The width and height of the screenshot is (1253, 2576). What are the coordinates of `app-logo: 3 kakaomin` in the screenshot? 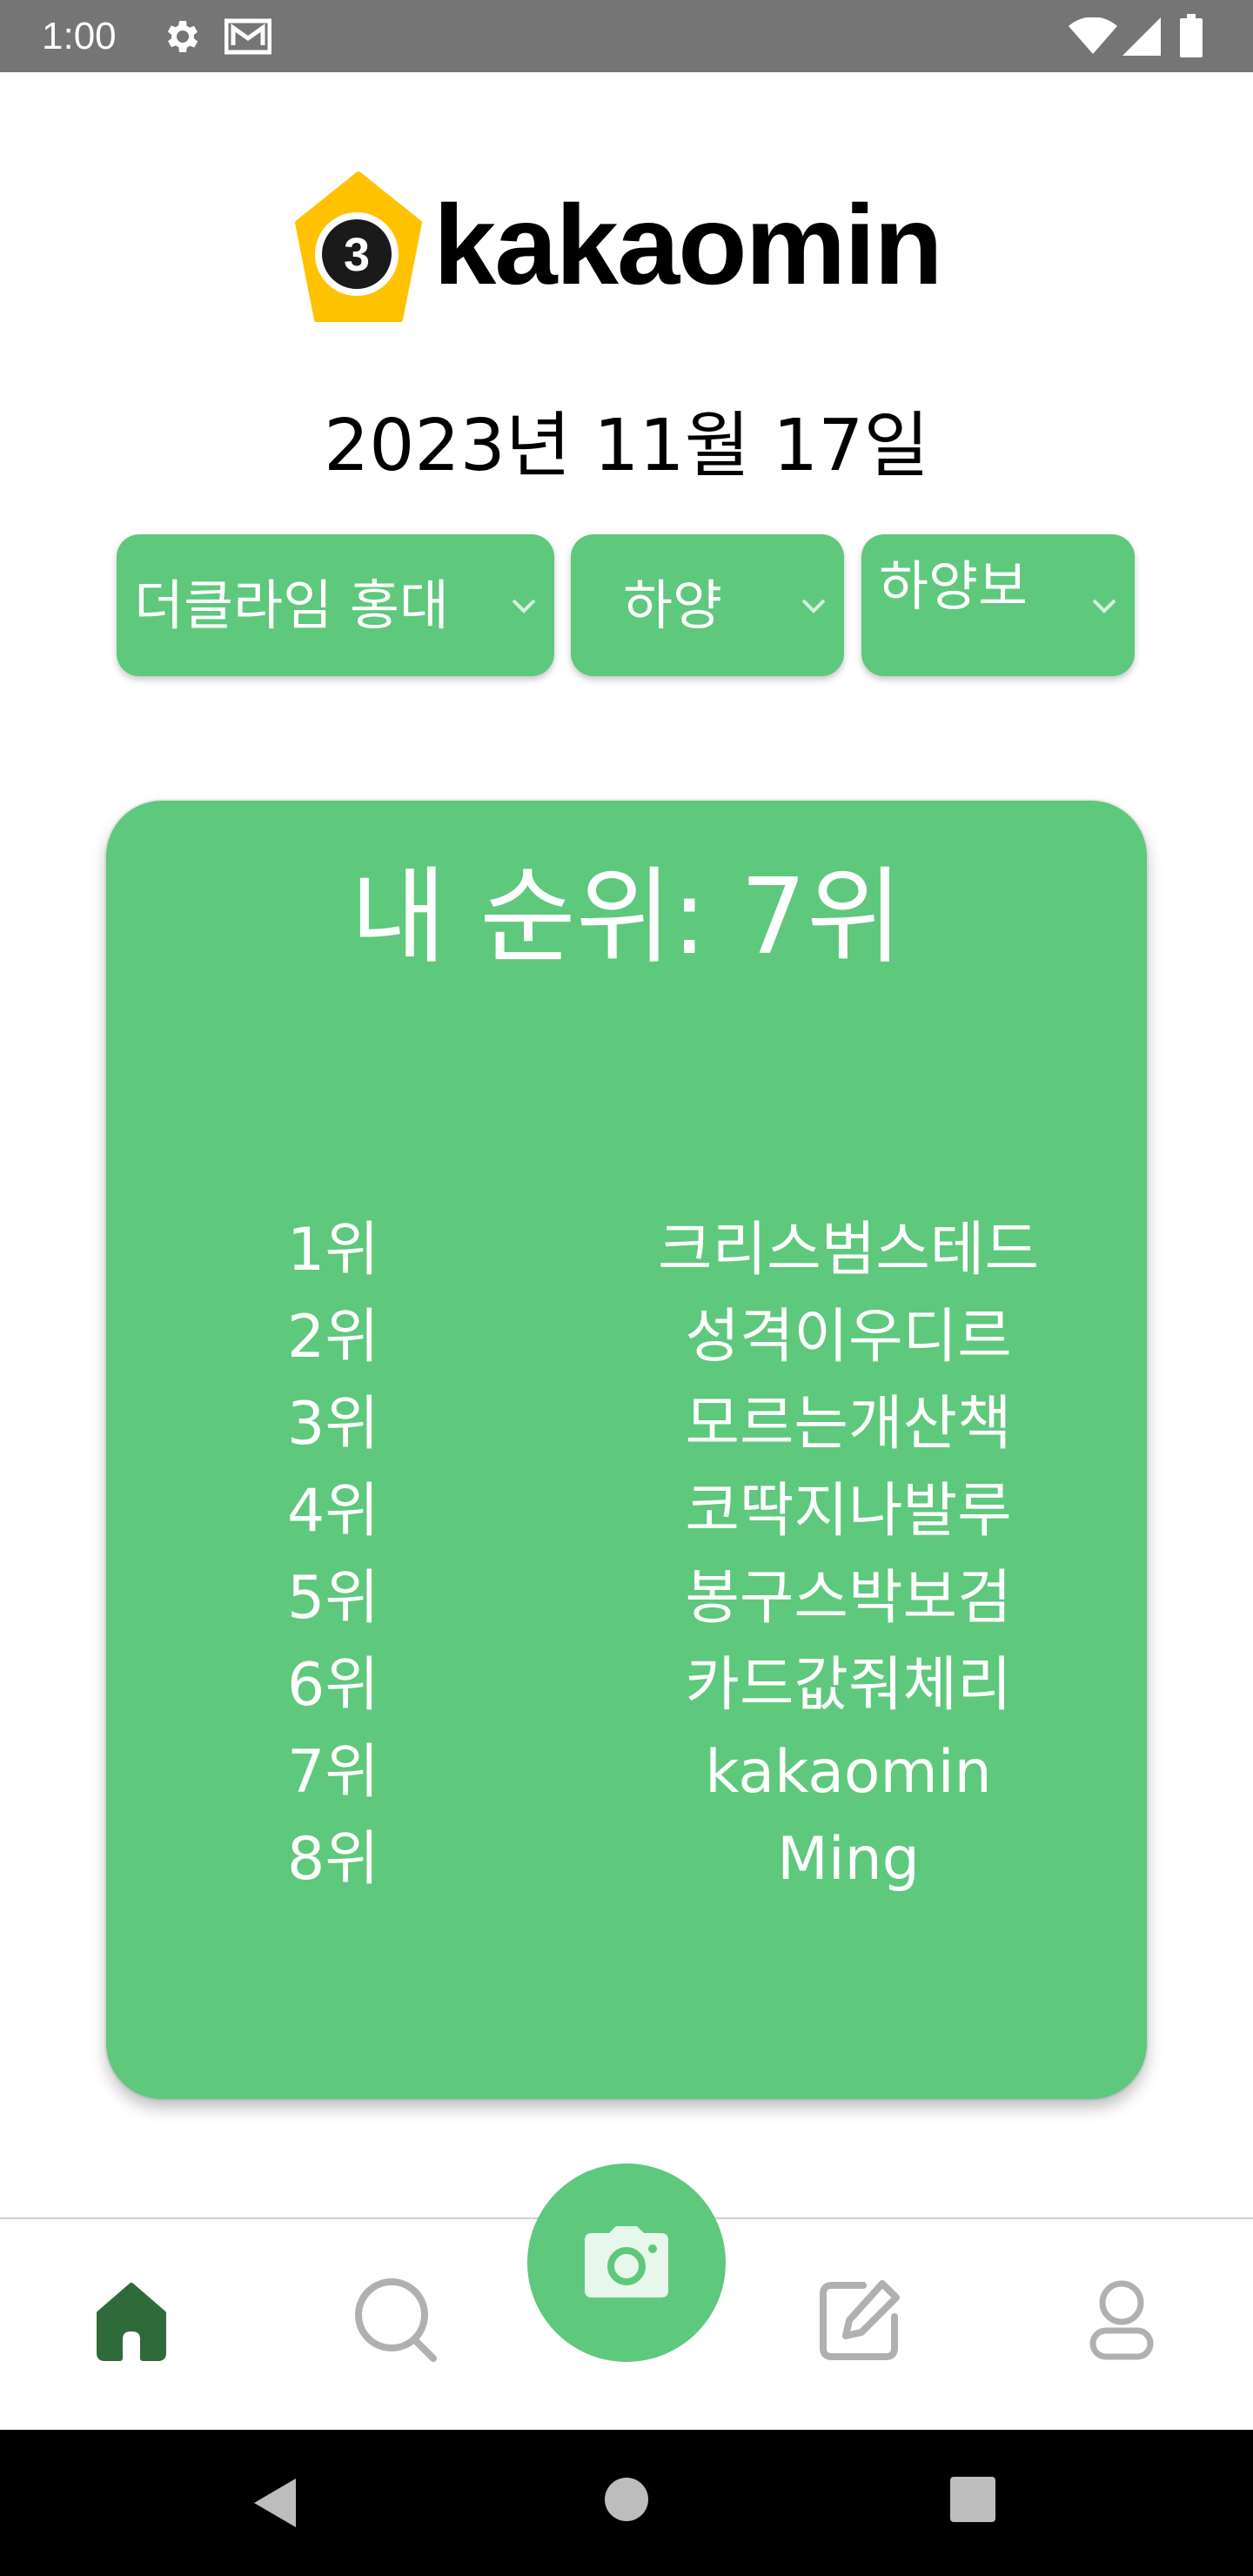 It's located at (638, 247).